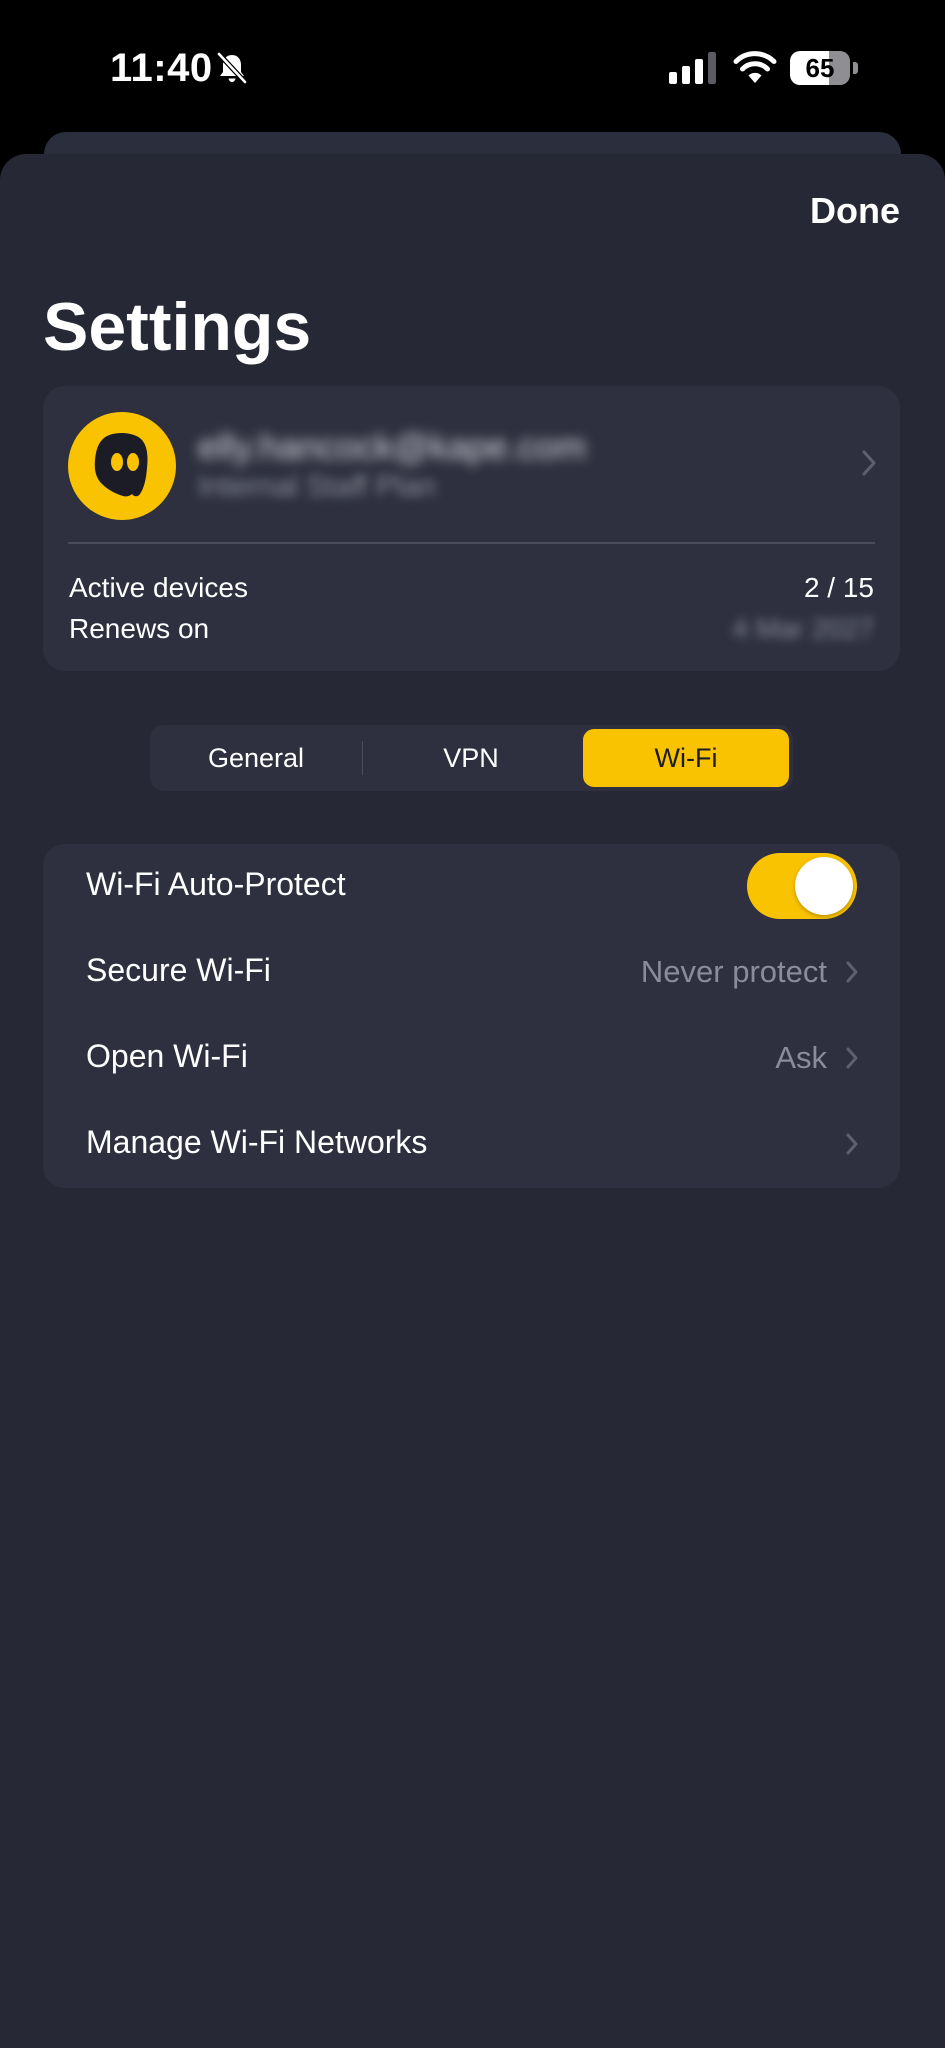  What do you see at coordinates (317, 486) in the screenshot?
I see `account-plan: Internal Staff Plan` at bounding box center [317, 486].